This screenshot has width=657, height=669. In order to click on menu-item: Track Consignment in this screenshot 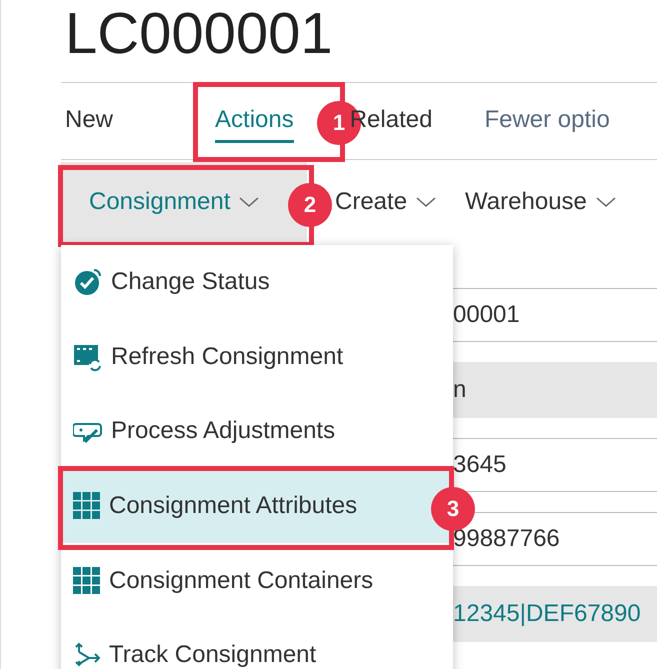, I will do `click(257, 643)`.